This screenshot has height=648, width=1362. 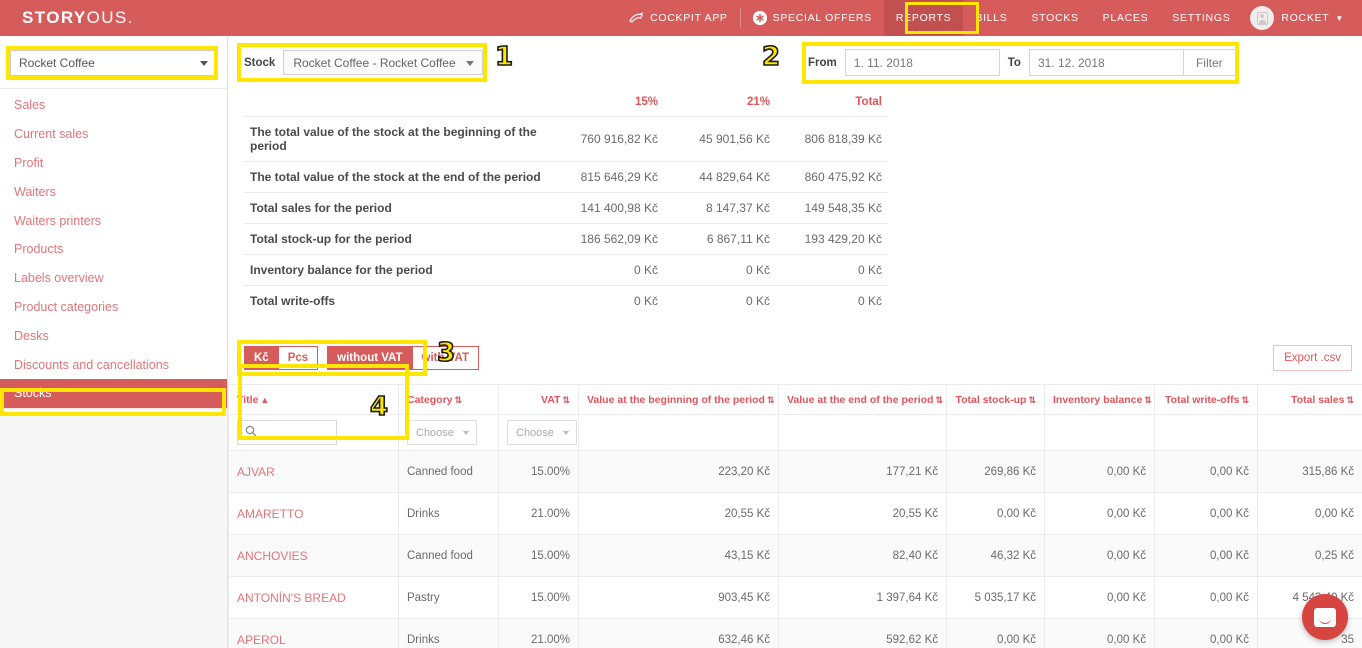 What do you see at coordinates (113, 191) in the screenshot?
I see `sidebar-item-waiters: Waiters` at bounding box center [113, 191].